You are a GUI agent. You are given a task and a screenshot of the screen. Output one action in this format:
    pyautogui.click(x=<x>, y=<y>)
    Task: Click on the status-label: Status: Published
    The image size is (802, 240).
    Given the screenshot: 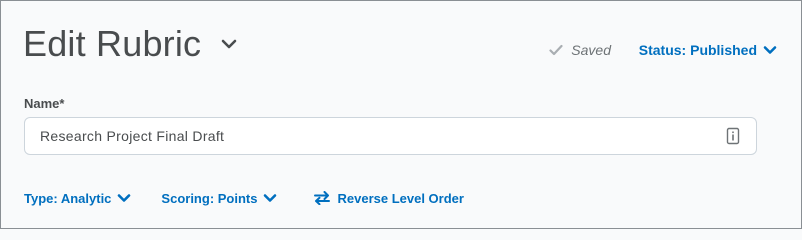 What is the action you would take?
    pyautogui.click(x=697, y=50)
    